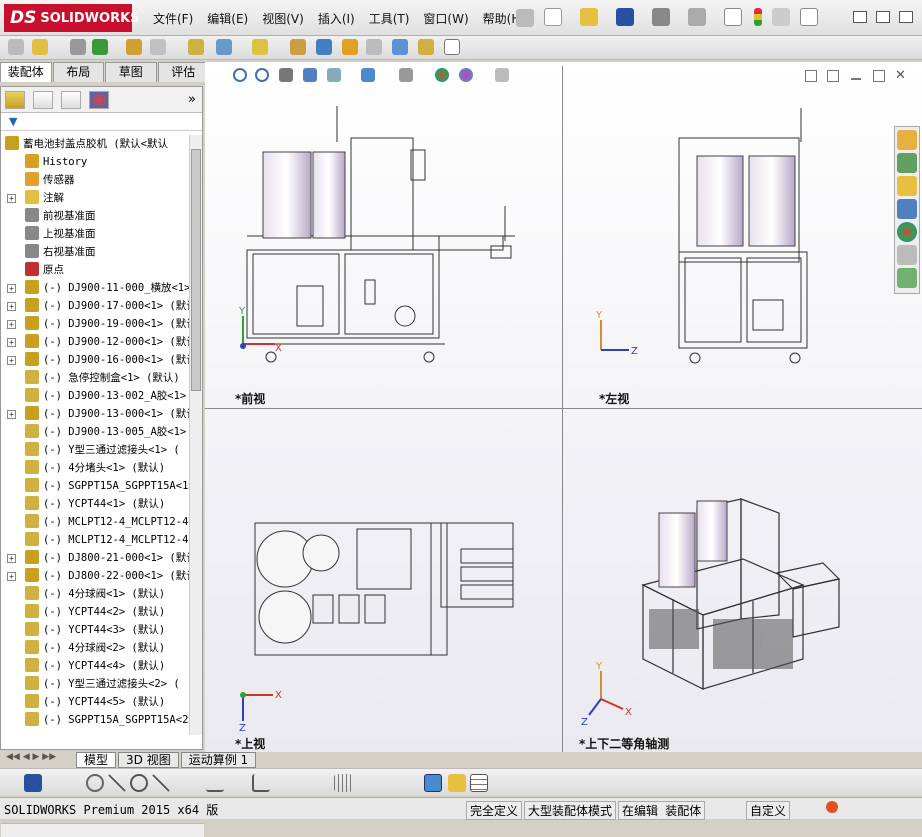 The height and width of the screenshot is (837, 922). I want to click on tab-scroll-arrows: ◀◀ ◀ ▶ ▶▶, so click(41, 760).